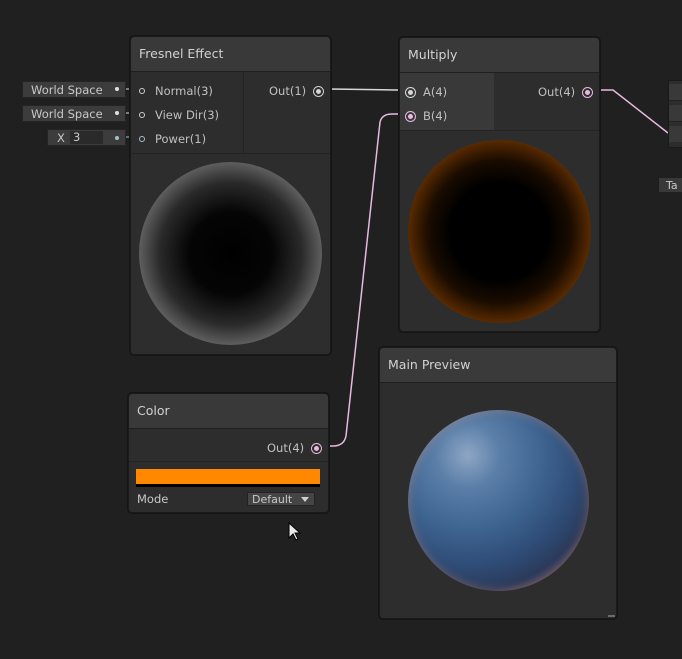 The image size is (682, 659). What do you see at coordinates (117, 113) in the screenshot?
I see `viewdir-default-dot` at bounding box center [117, 113].